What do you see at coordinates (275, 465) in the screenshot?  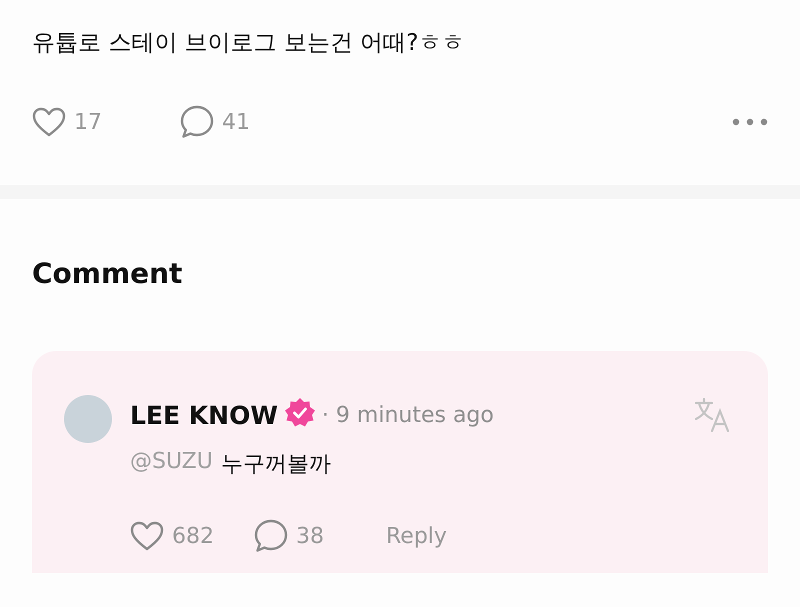 I see `comment-text: 누구꺼볼까` at bounding box center [275, 465].